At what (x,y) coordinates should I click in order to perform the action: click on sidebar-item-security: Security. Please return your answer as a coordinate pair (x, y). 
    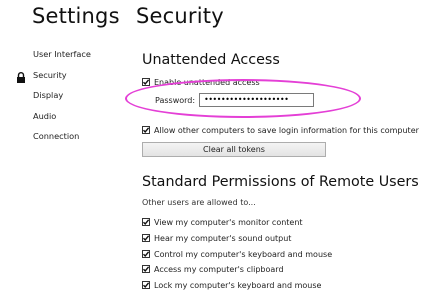
    Looking at the image, I should click on (60, 75).